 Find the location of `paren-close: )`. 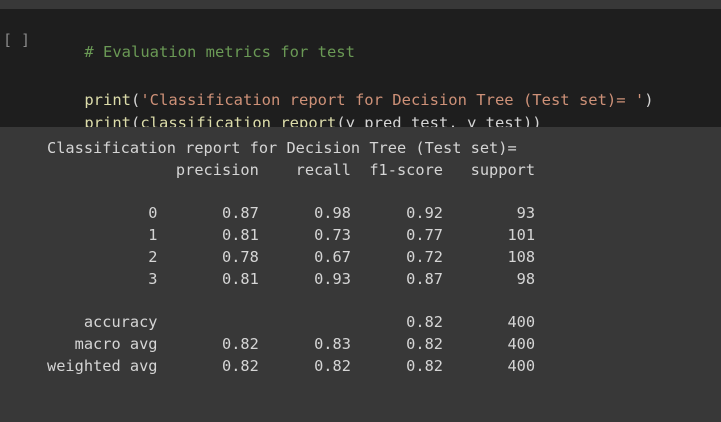

paren-close: ) is located at coordinates (649, 100).